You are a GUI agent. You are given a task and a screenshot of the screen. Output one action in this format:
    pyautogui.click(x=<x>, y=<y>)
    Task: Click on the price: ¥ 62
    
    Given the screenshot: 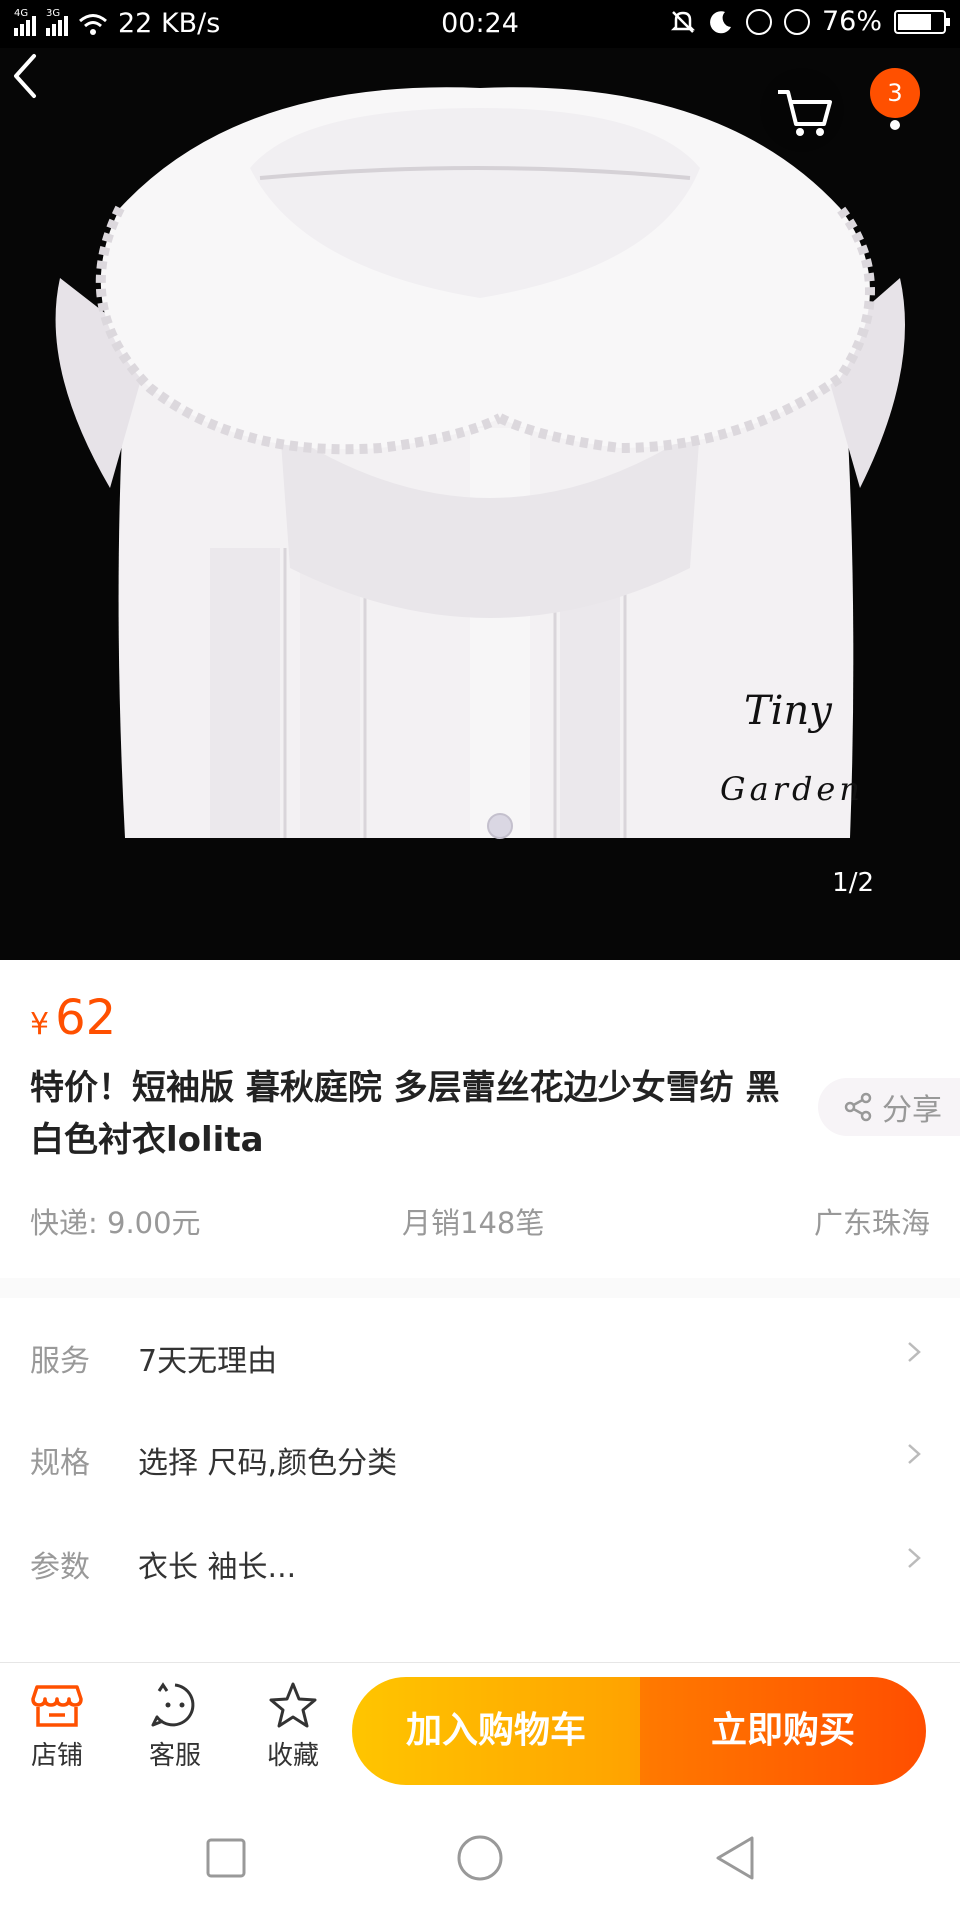 What is the action you would take?
    pyautogui.click(x=73, y=1018)
    